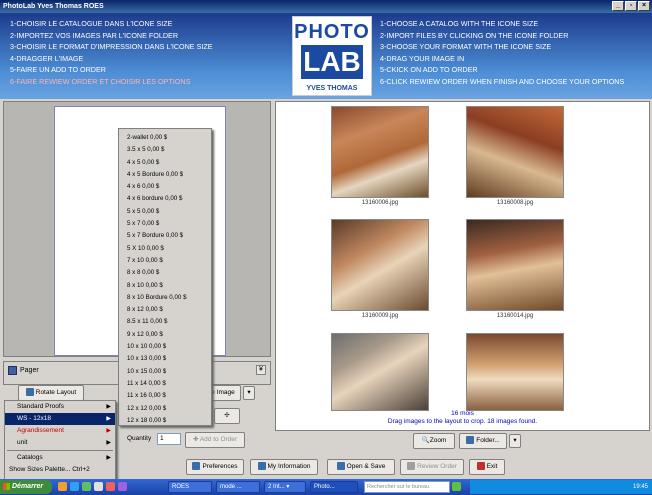 This screenshot has width=652, height=495. What do you see at coordinates (165, 372) in the screenshot?
I see `size-option: 10 x 15 0,00 $` at bounding box center [165, 372].